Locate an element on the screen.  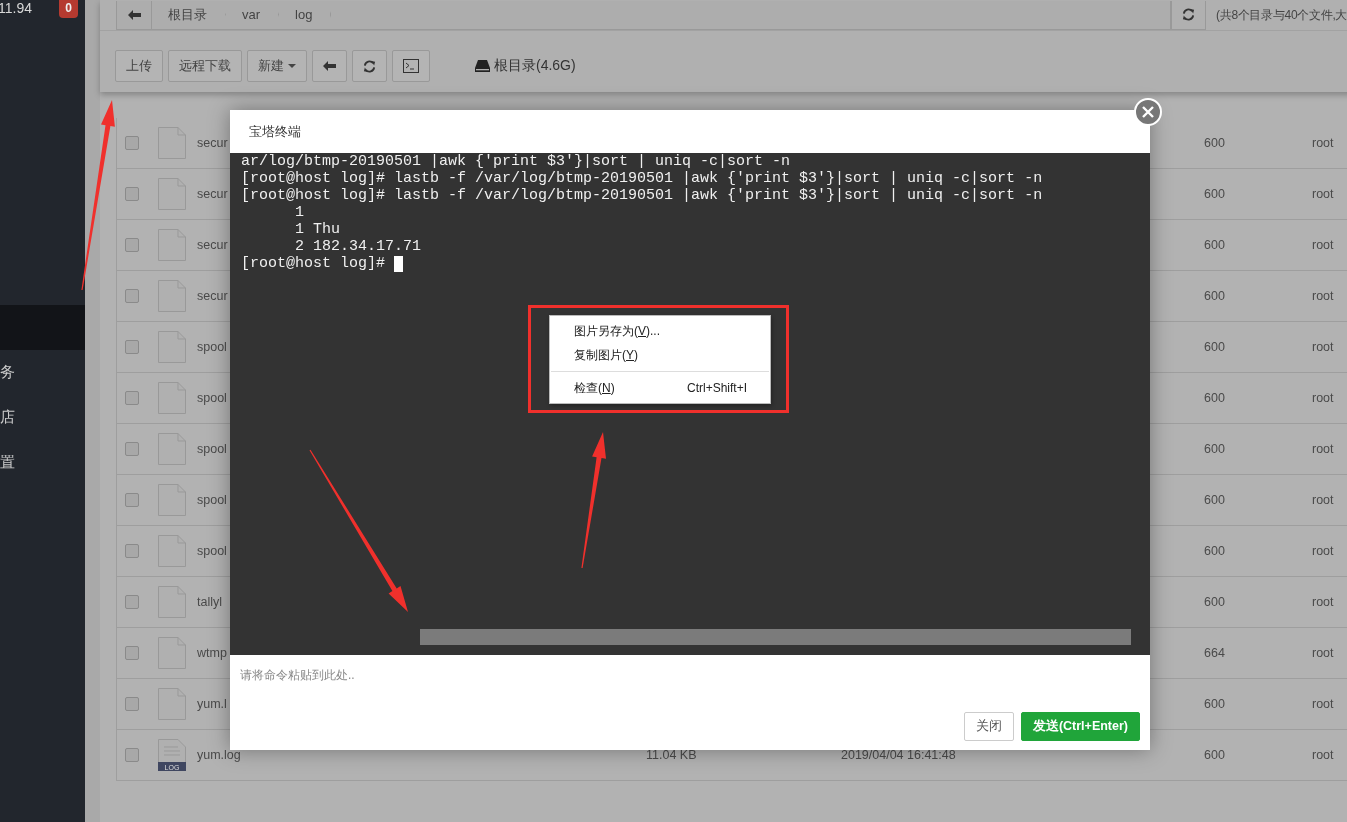
breadcrumb-item: var is located at coordinates (253, 14).